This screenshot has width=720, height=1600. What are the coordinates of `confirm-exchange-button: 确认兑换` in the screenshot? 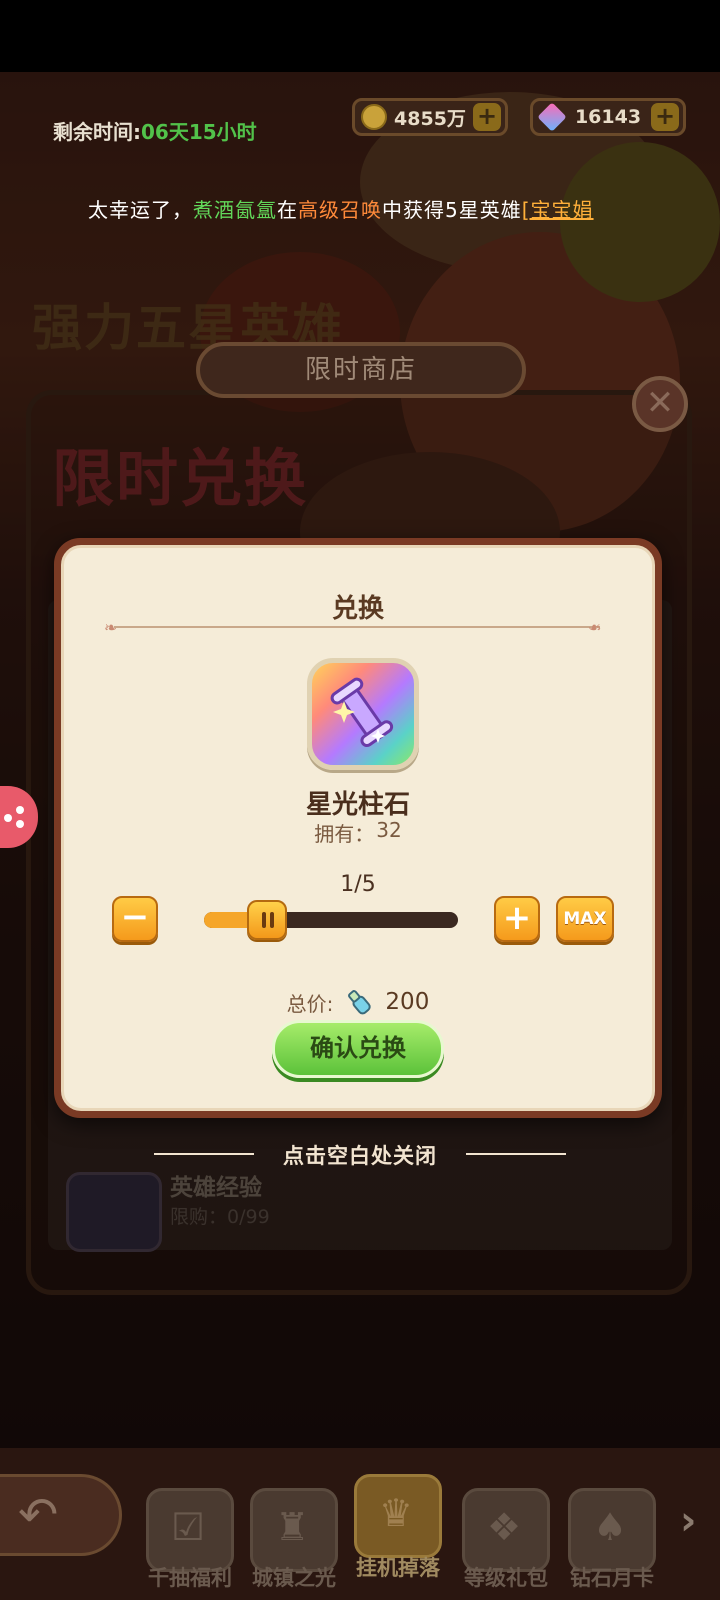 It's located at (358, 1049).